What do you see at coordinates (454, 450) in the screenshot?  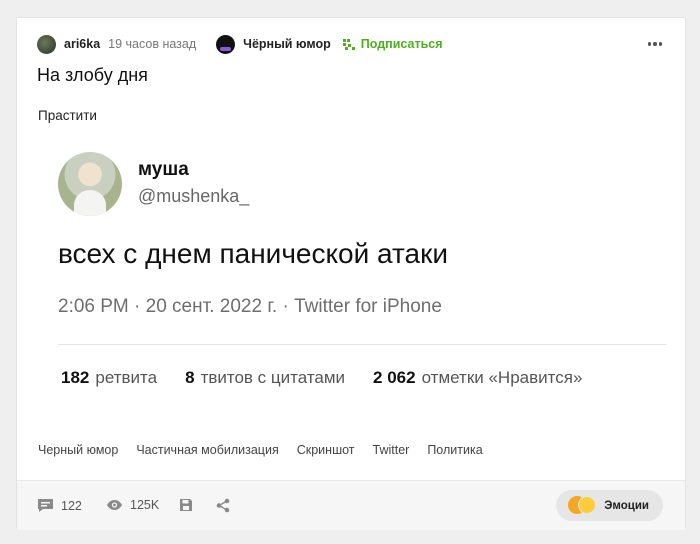 I see `tag-item: Политика` at bounding box center [454, 450].